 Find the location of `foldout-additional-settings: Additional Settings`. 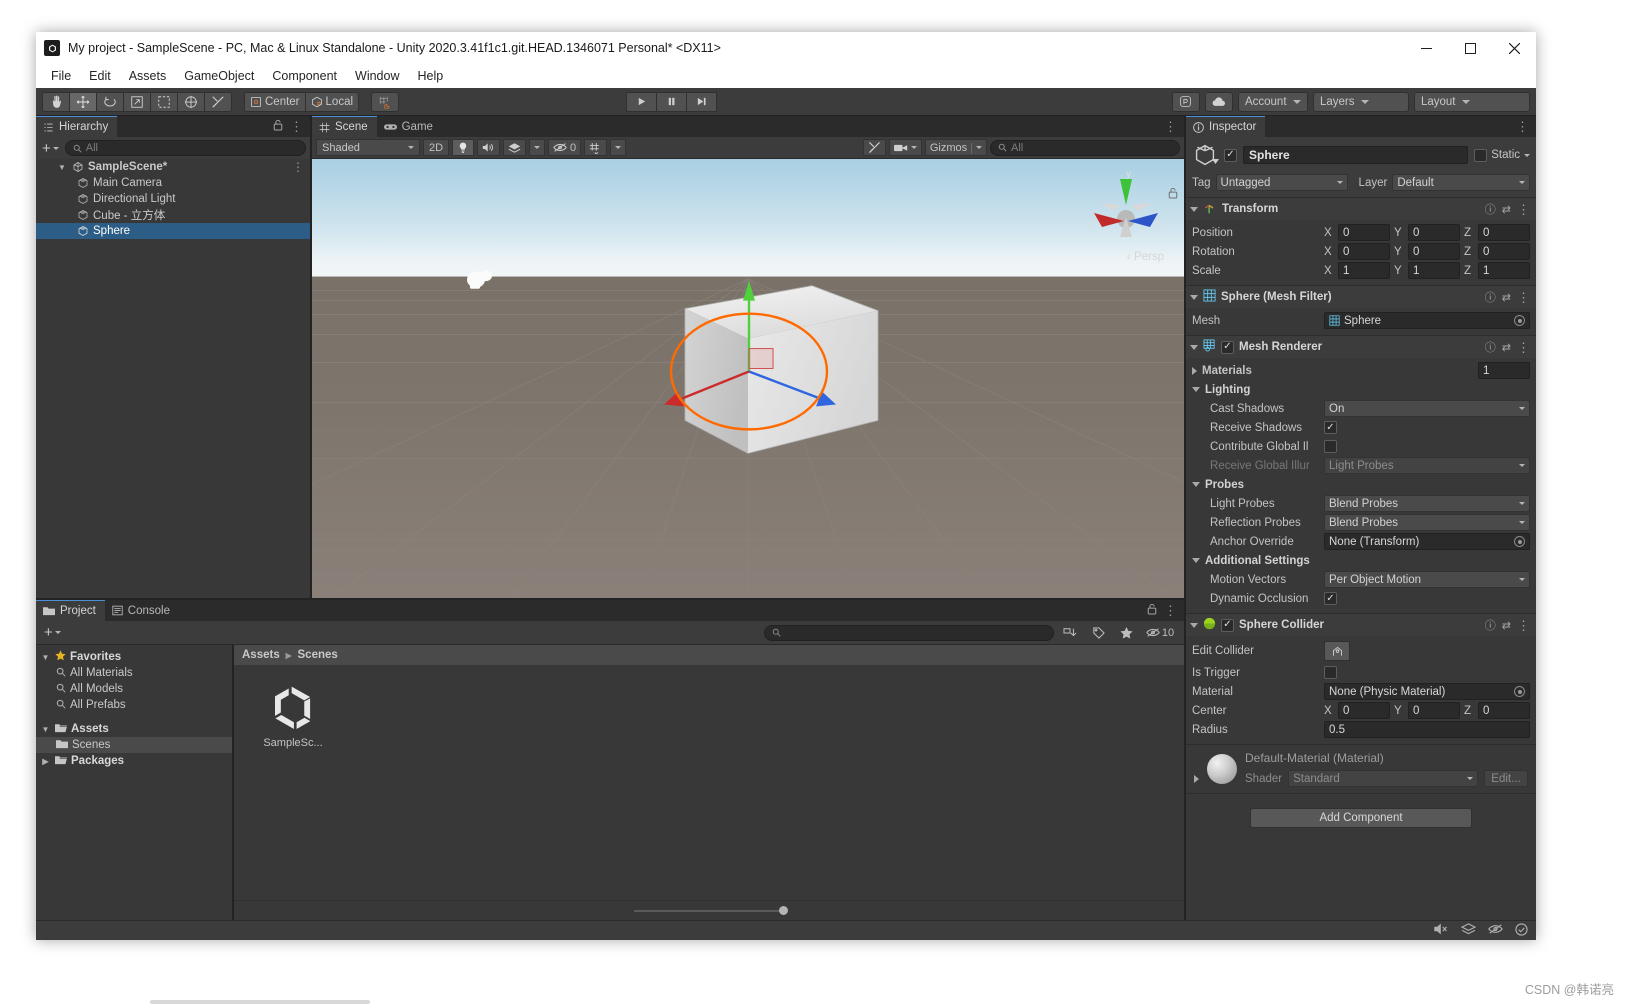

foldout-additional-settings: Additional Settings is located at coordinates (1361, 560).